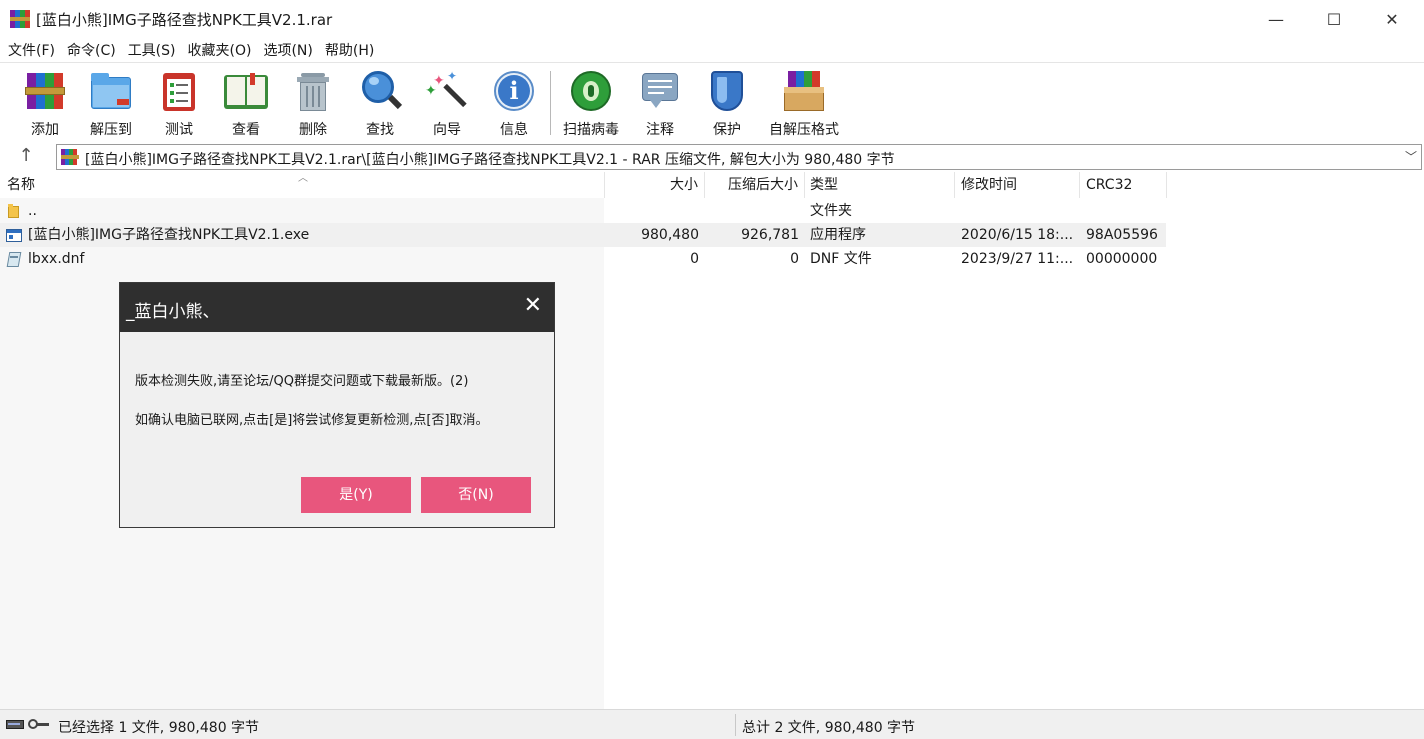 This screenshot has width=1424, height=739. What do you see at coordinates (1017, 185) in the screenshot?
I see `column-header-modified: 修改时间` at bounding box center [1017, 185].